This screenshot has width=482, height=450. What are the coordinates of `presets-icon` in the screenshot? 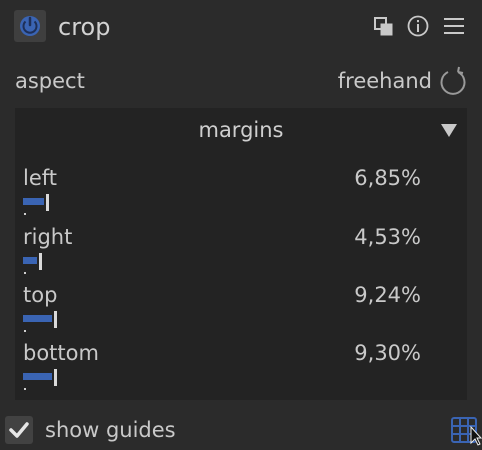 It's located at (384, 26).